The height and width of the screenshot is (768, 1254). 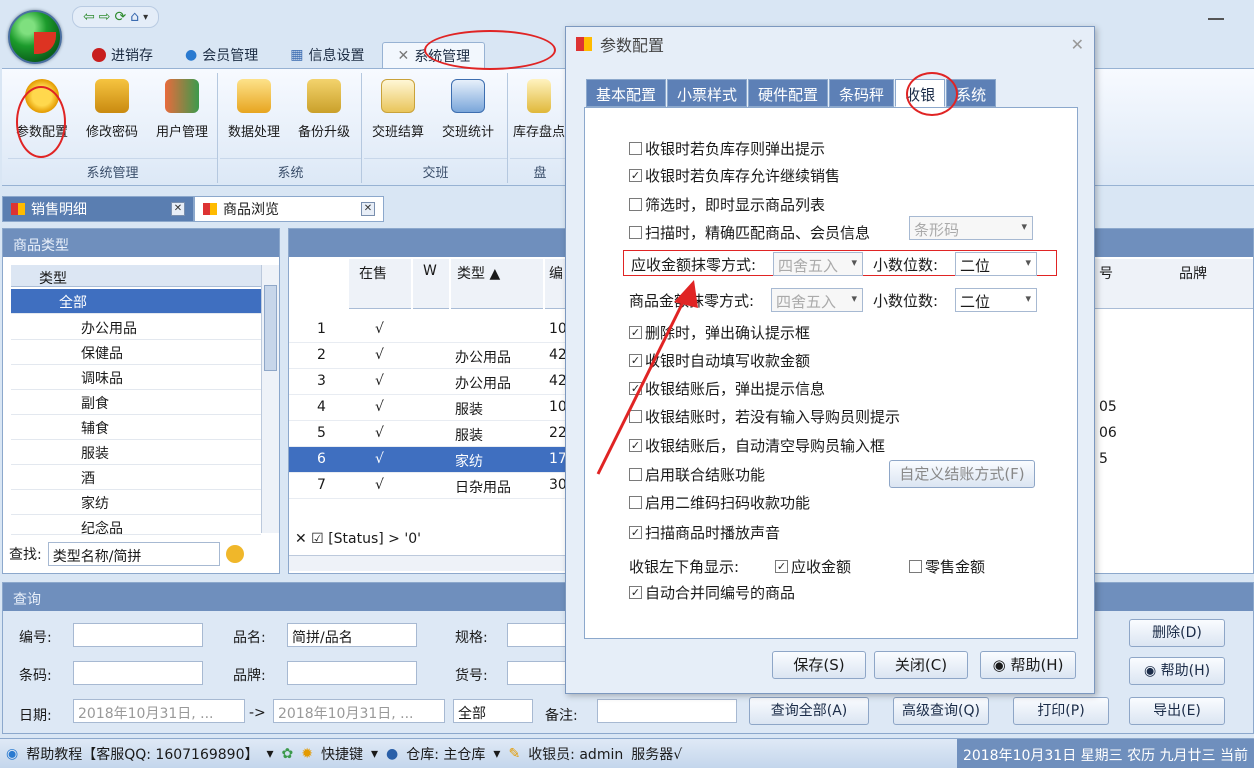 I want to click on option-checkbox: 扫描时，精确匹配商品、会员信息, so click(x=749, y=232).